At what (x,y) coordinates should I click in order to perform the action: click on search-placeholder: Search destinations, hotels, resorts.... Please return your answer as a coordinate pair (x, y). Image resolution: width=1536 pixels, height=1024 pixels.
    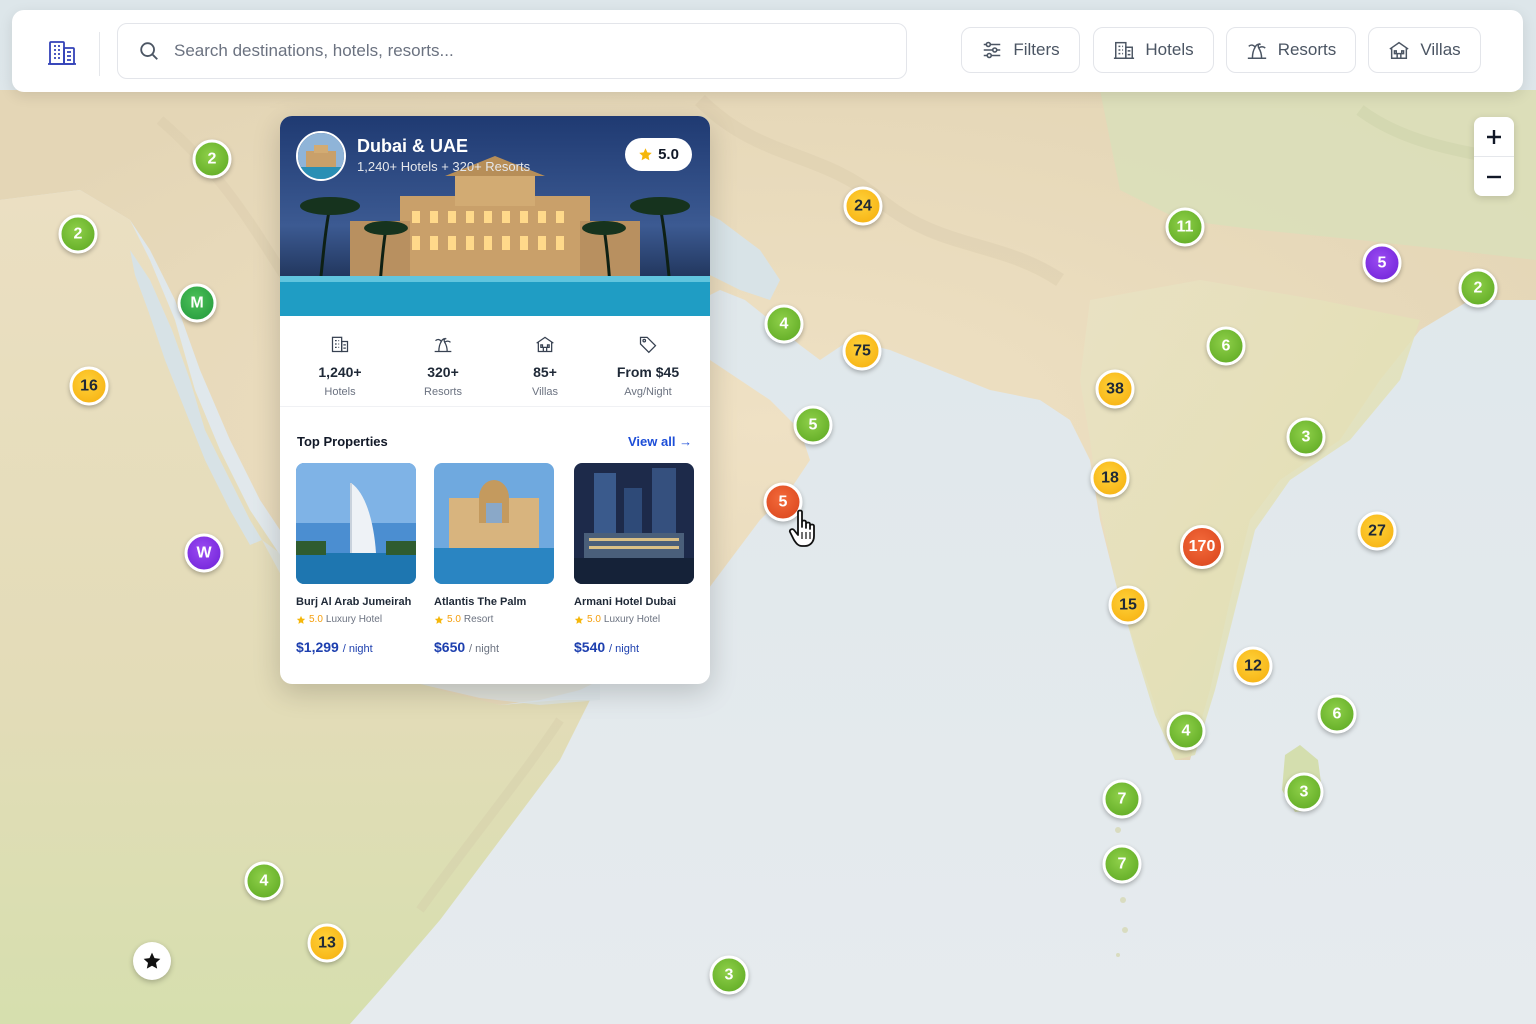
    Looking at the image, I should click on (314, 50).